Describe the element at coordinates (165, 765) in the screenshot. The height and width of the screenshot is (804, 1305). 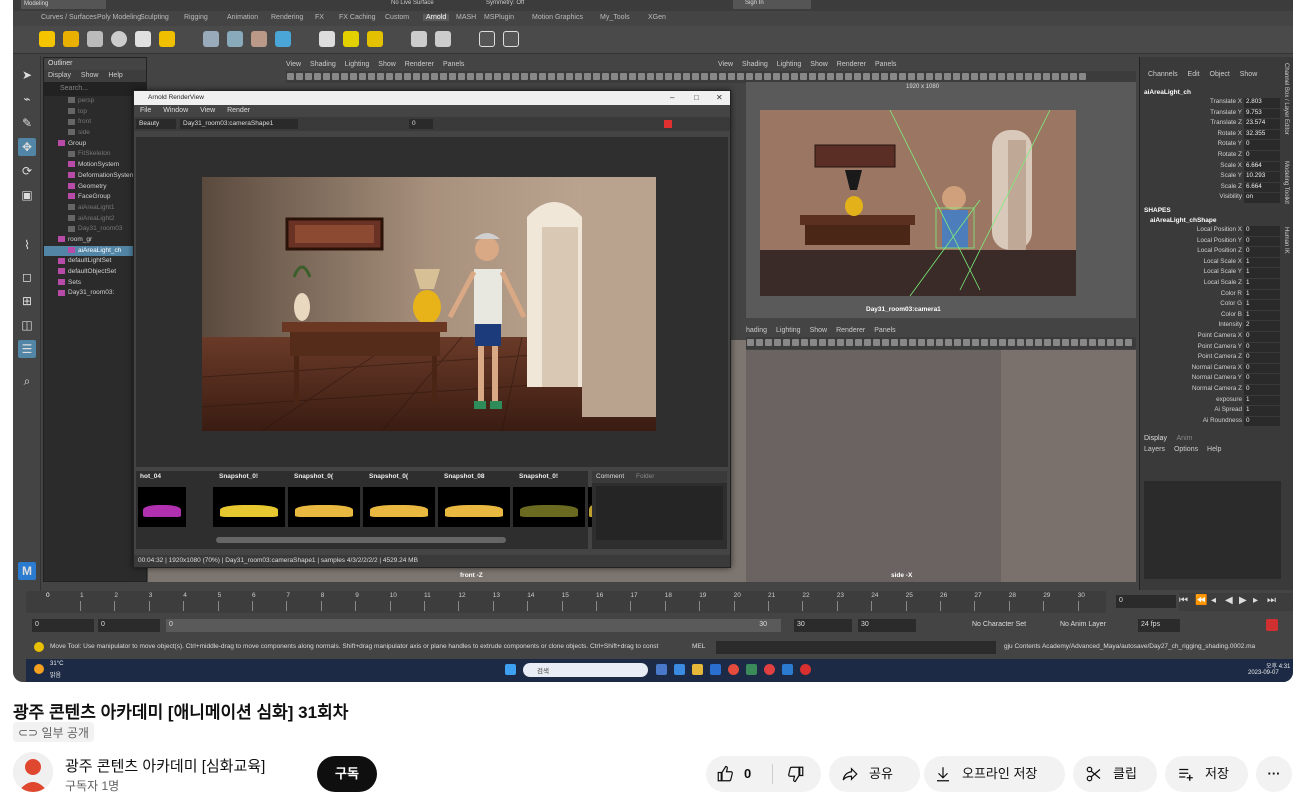
I see `channel-name: 광주 콘텐츠 아카데미 [심화교육]` at that location.